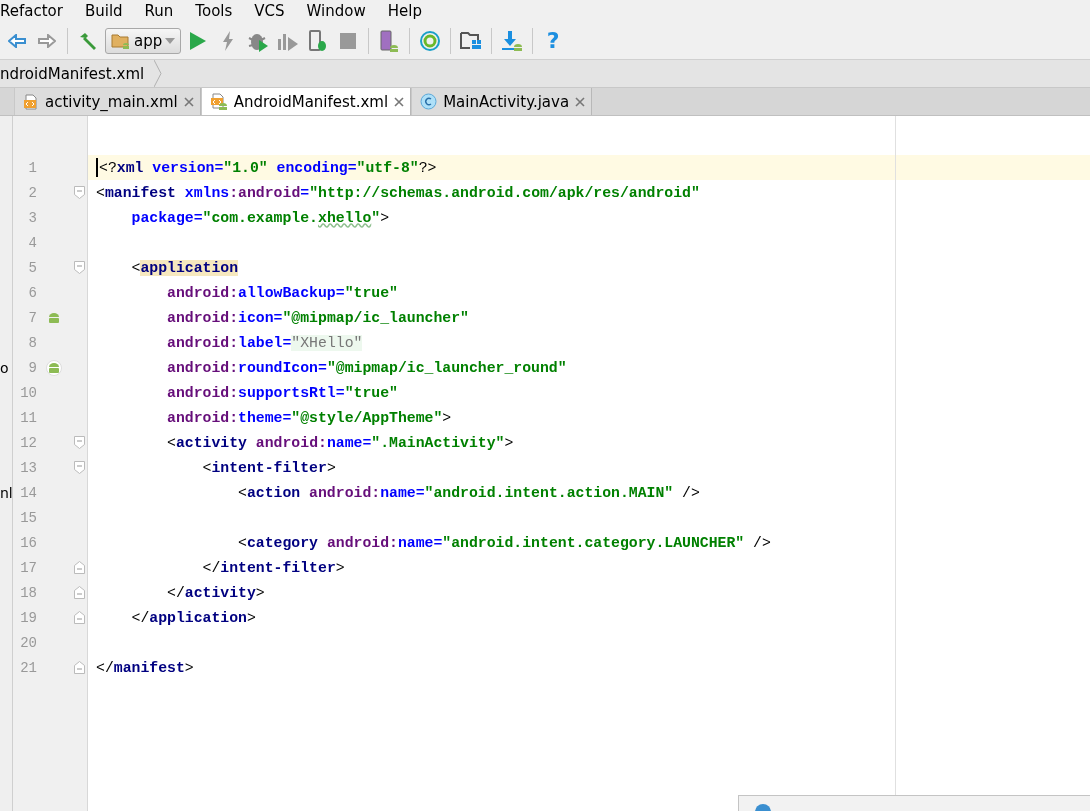 The width and height of the screenshot is (1090, 811). I want to click on line-number: 7, so click(32, 317).